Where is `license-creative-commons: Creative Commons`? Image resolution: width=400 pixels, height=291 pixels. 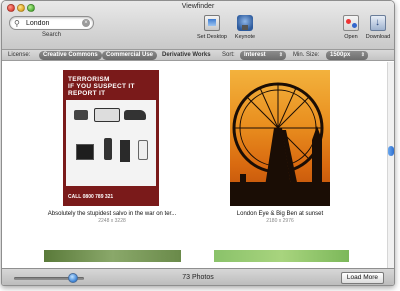
license-creative-commons: Creative Commons is located at coordinates (70, 55).